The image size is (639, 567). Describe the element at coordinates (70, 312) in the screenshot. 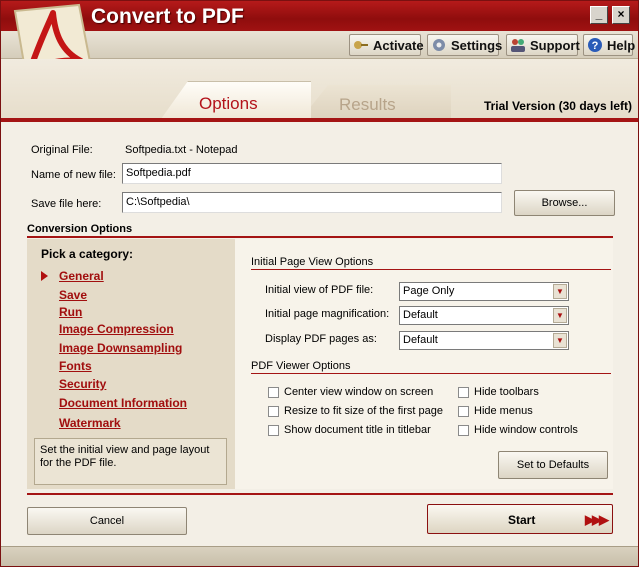

I see `category-run: Run` at that location.